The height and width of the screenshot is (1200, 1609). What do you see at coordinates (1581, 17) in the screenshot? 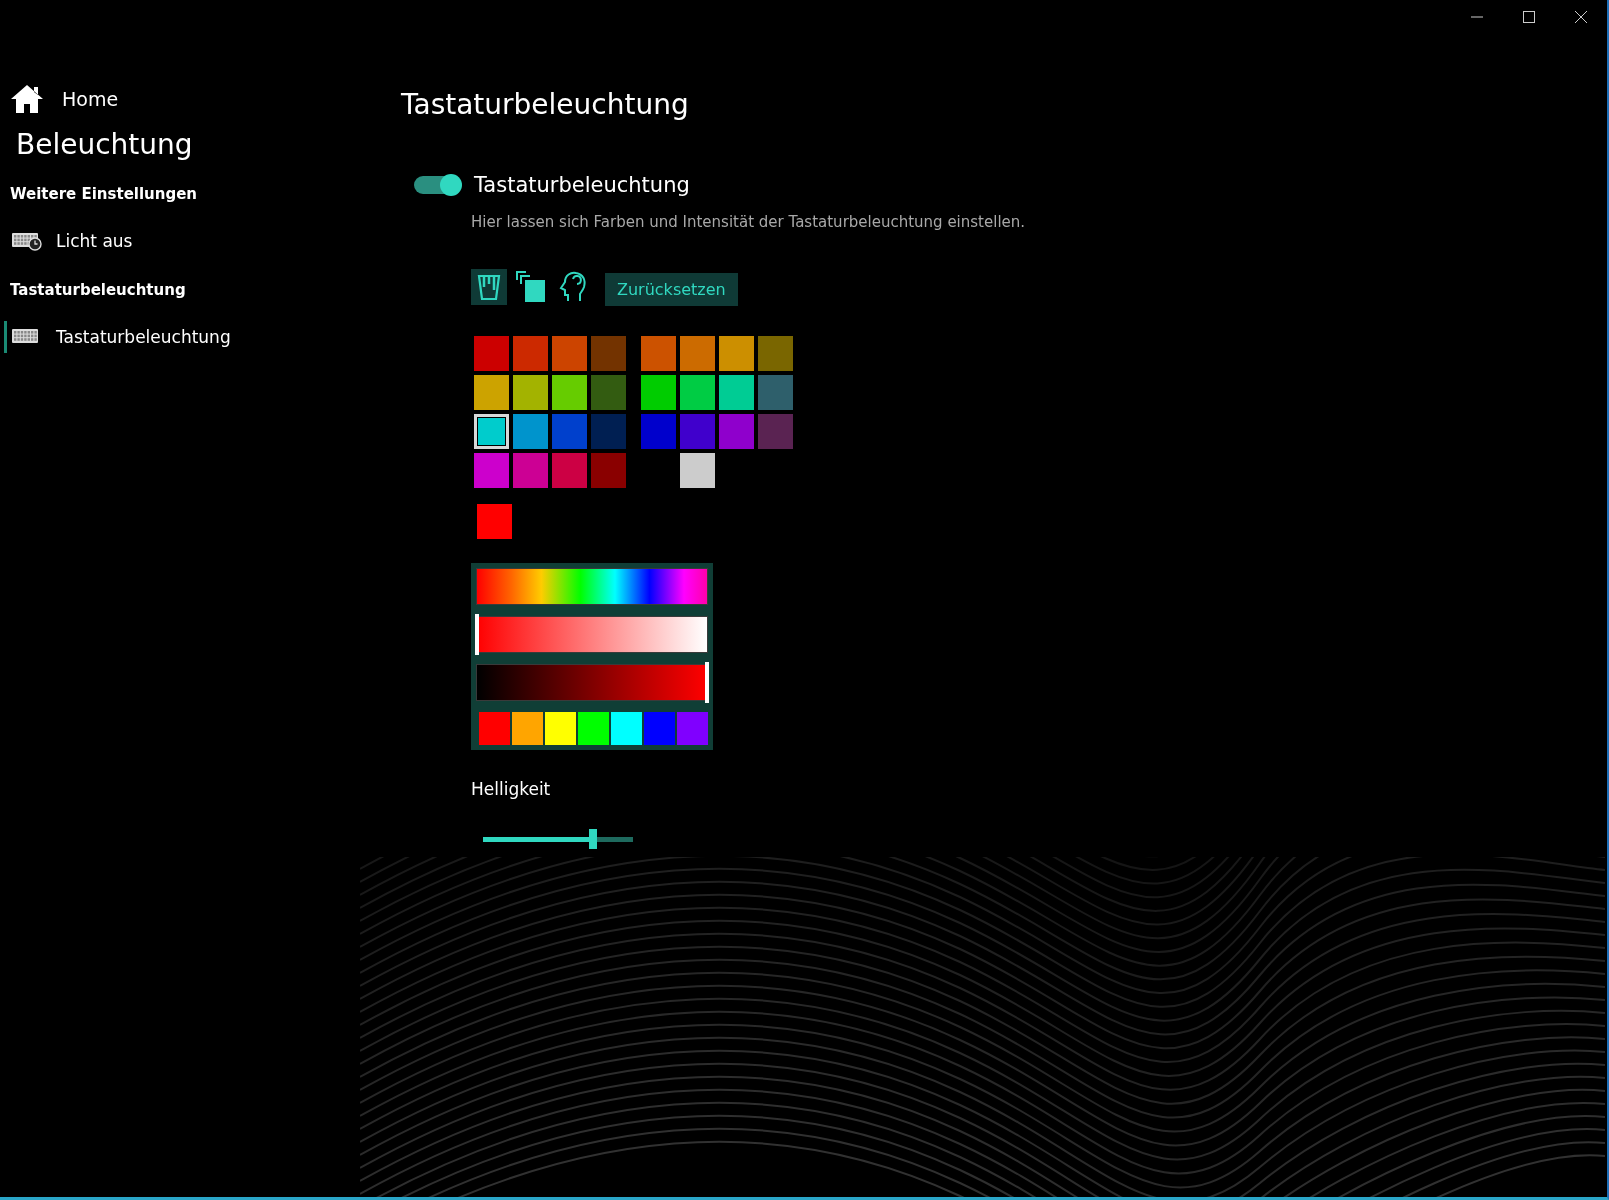
I see `close-icon` at bounding box center [1581, 17].